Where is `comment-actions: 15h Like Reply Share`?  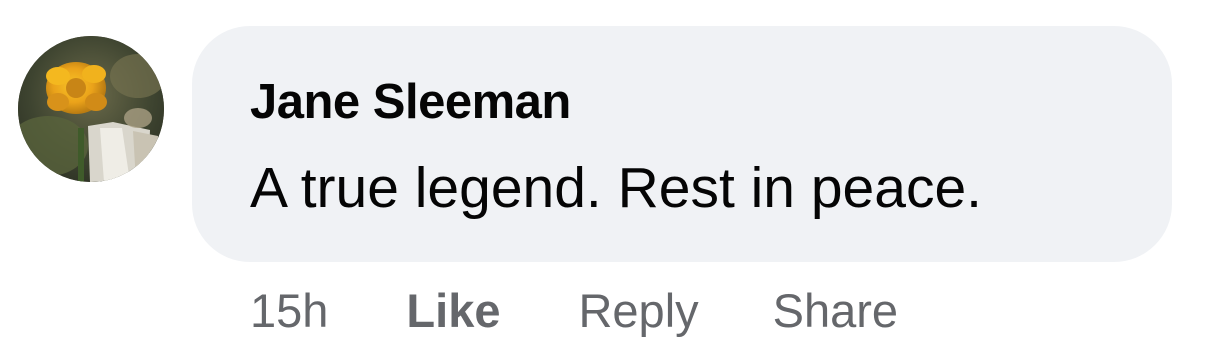 comment-actions: 15h Like Reply Share is located at coordinates (574, 310).